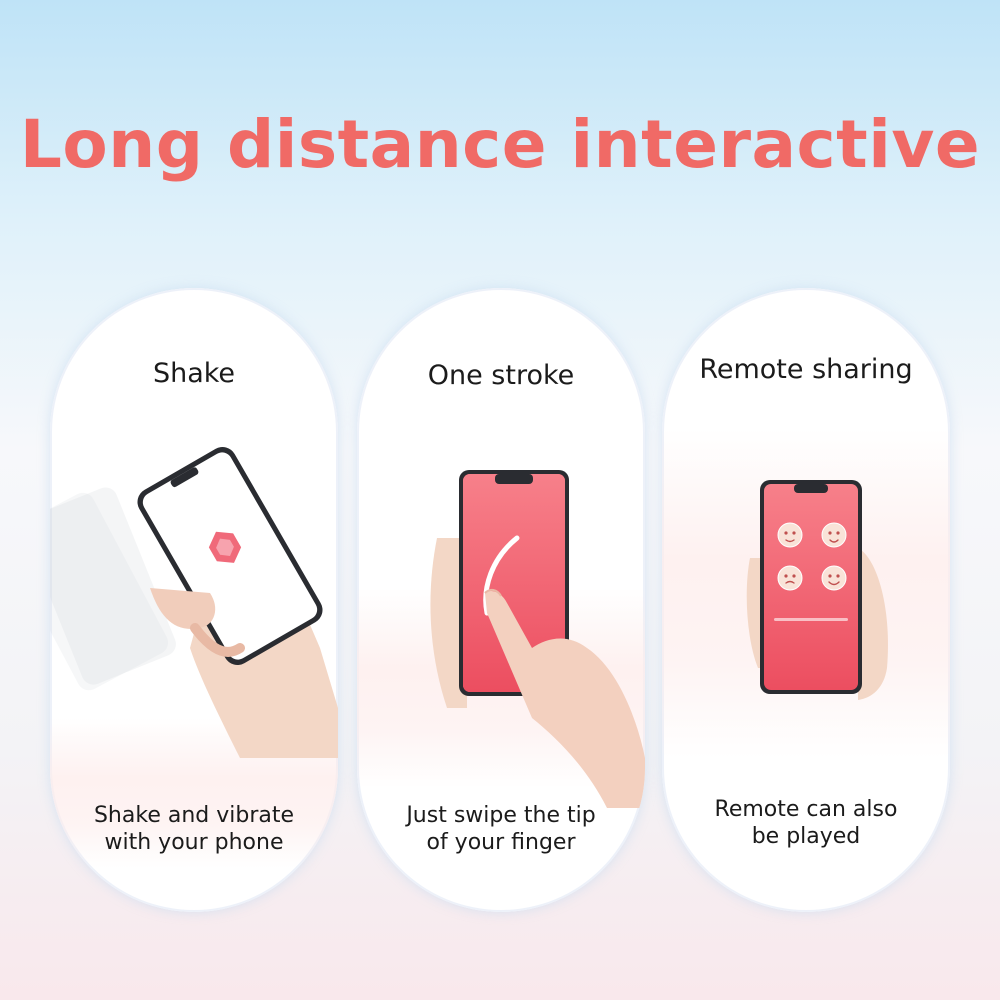 The image size is (1000, 1000). I want to click on description-line-2: be played, so click(806, 836).